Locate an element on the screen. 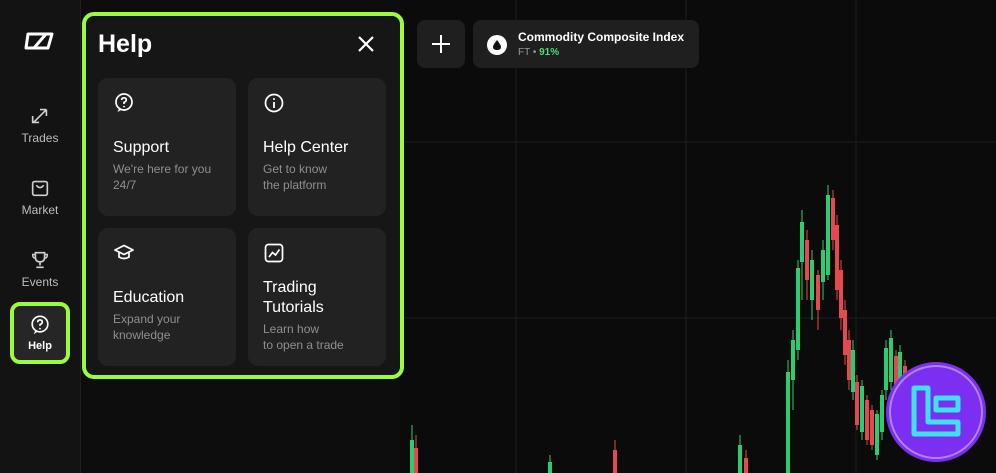  sidebar-item-trades: Trades is located at coordinates (40, 125).